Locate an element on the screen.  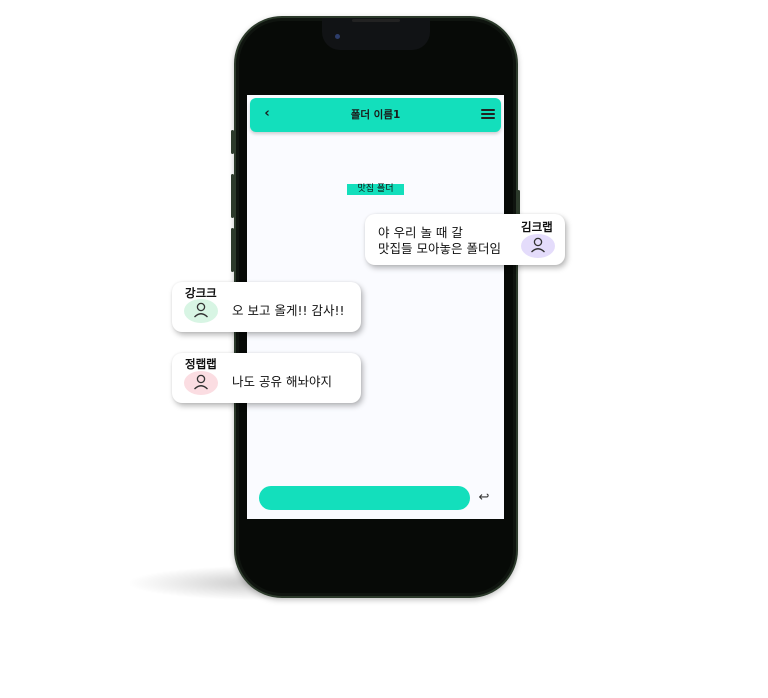
chevron-left-icon: ‹ is located at coordinates (267, 113).